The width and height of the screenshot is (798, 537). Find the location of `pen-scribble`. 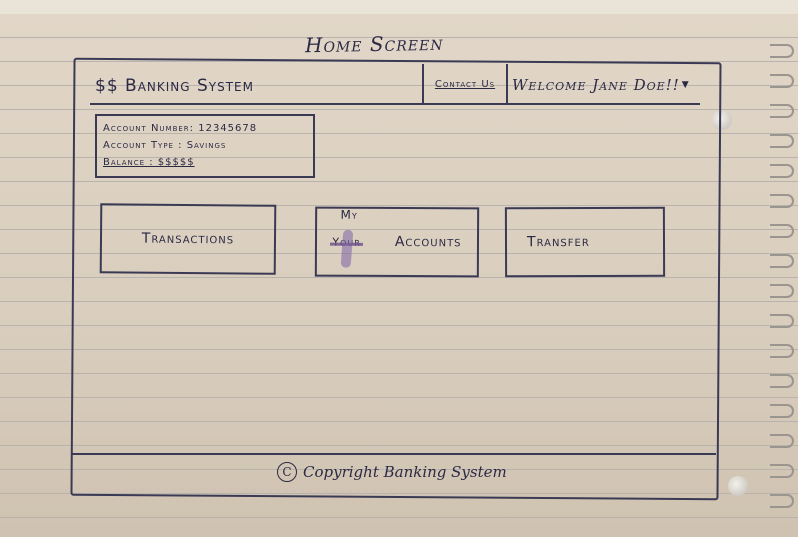

pen-scribble is located at coordinates (347, 249).